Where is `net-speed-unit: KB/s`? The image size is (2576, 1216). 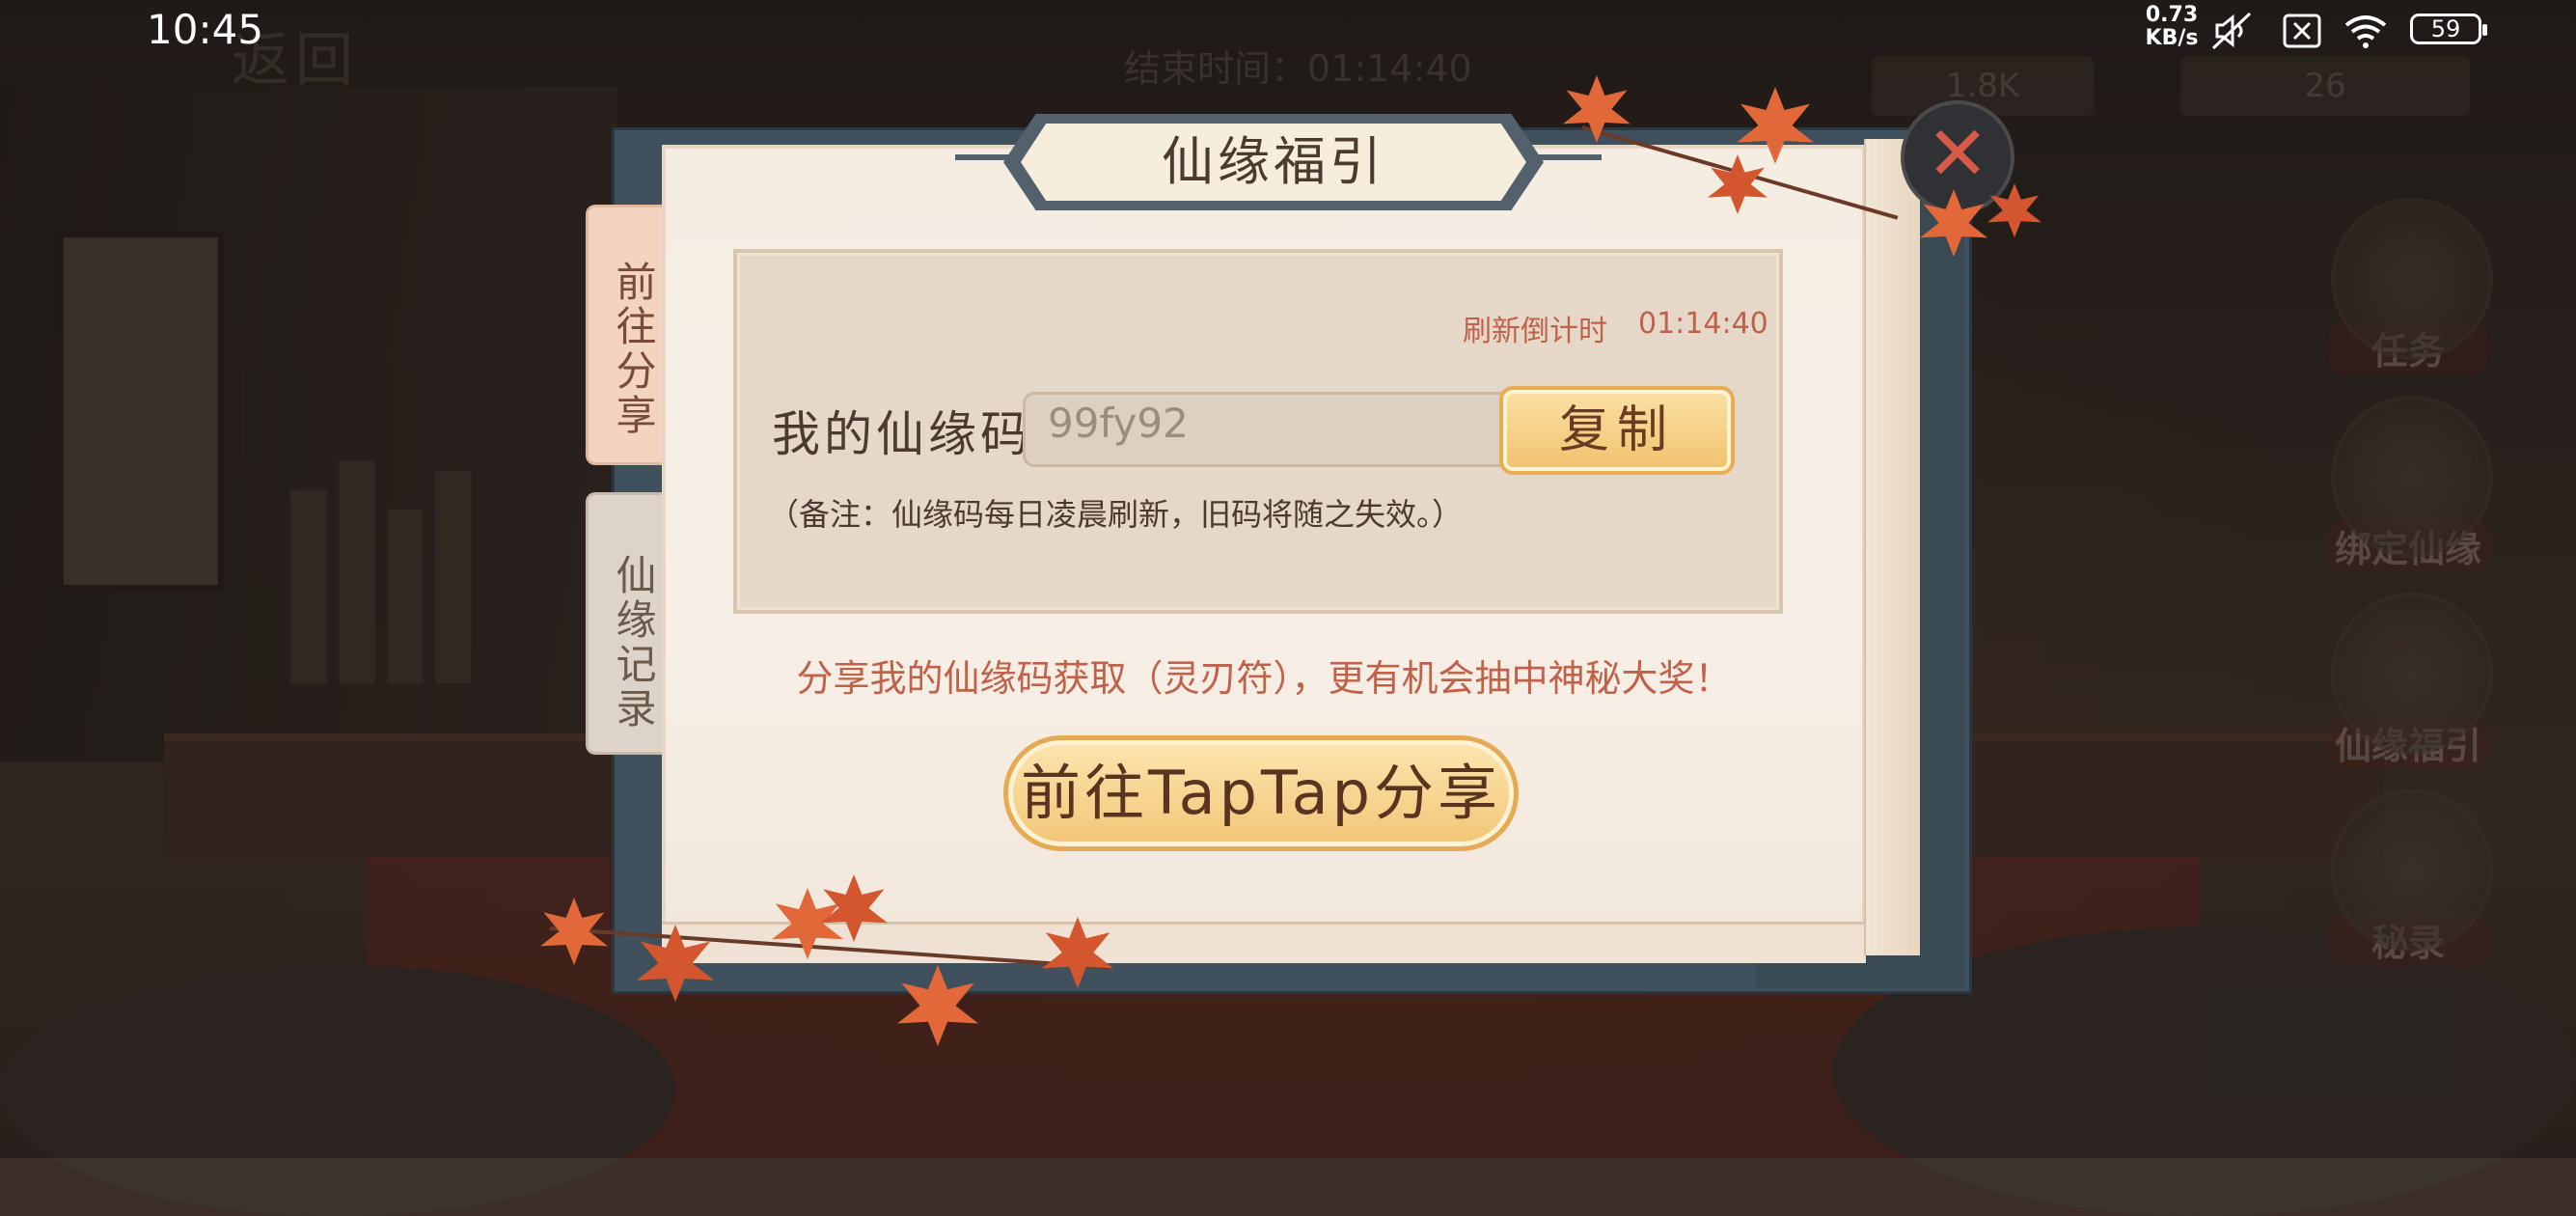
net-speed-unit: KB/s is located at coordinates (2172, 38).